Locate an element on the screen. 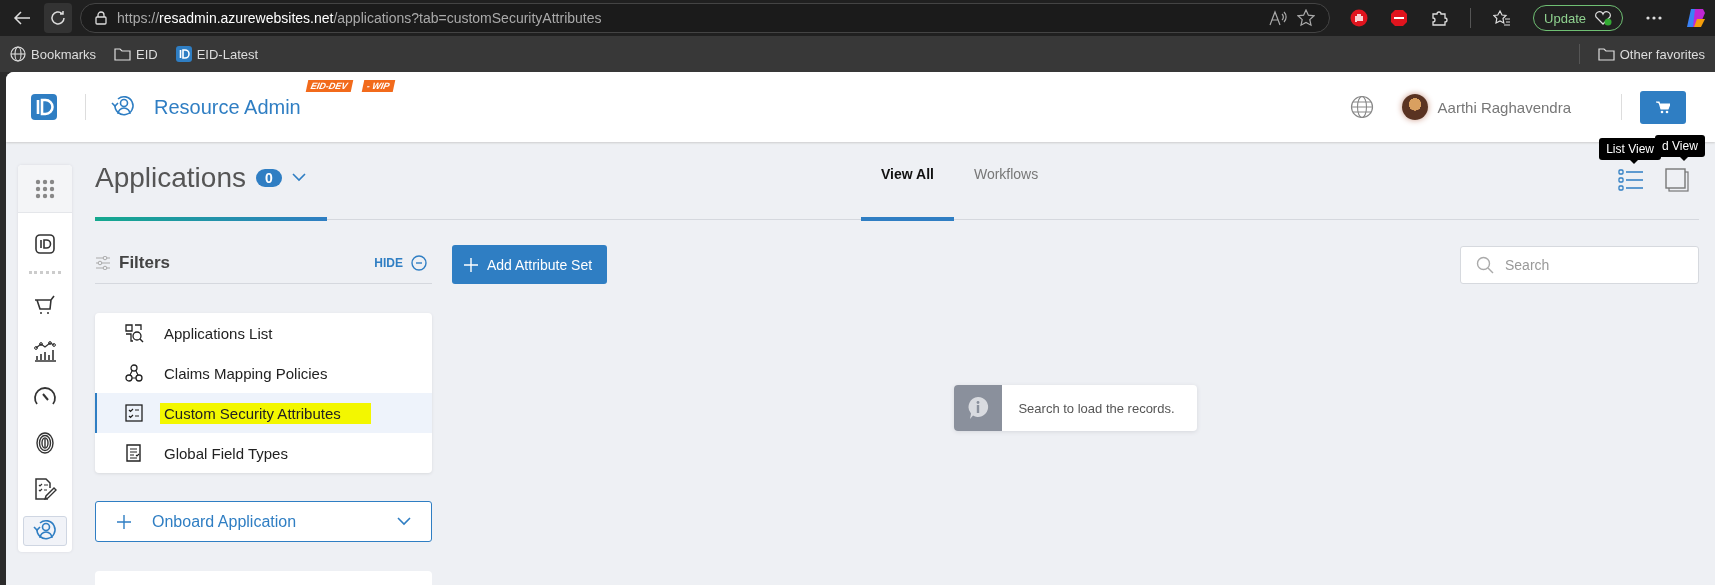 The image size is (1715, 585). refresh-button is located at coordinates (58, 18).